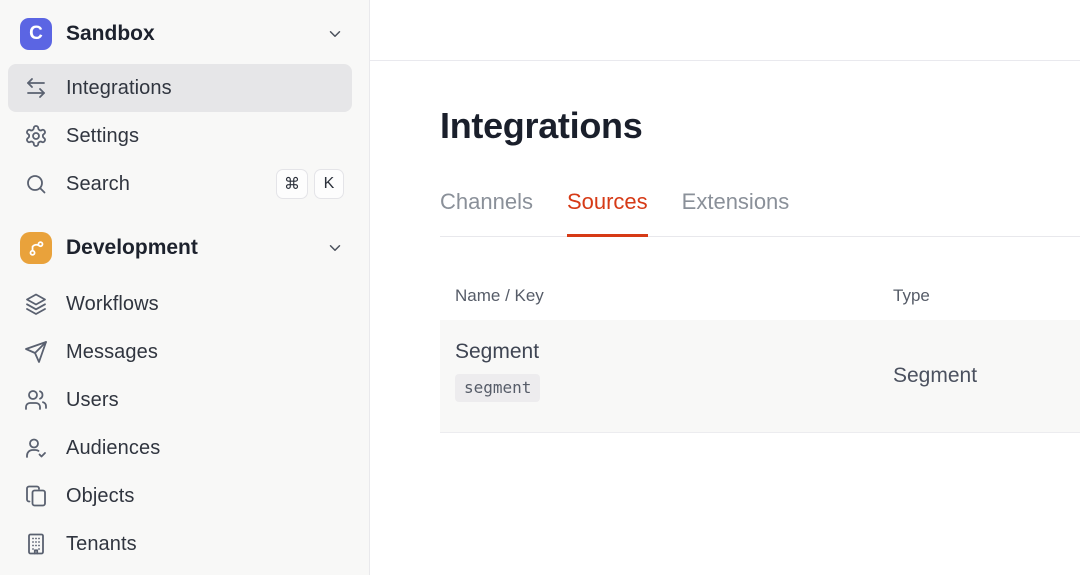 This screenshot has height=575, width=1080. I want to click on tab-extensions: Extensions, so click(736, 213).